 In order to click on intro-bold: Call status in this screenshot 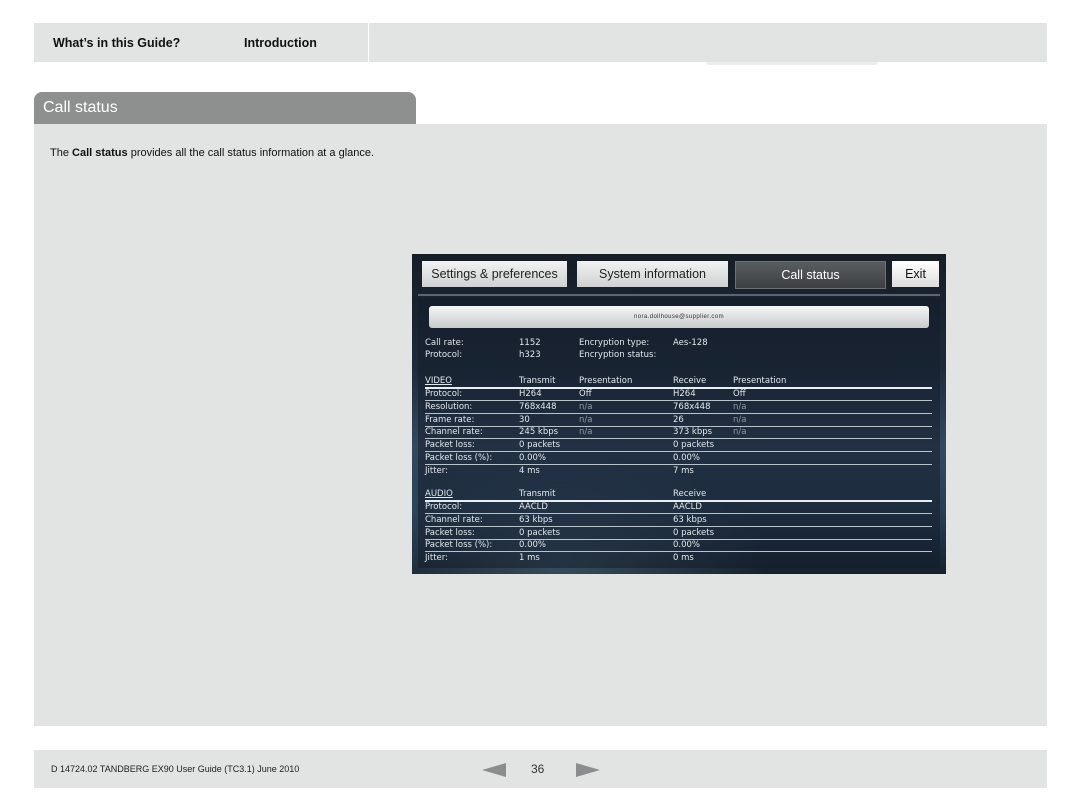, I will do `click(100, 153)`.